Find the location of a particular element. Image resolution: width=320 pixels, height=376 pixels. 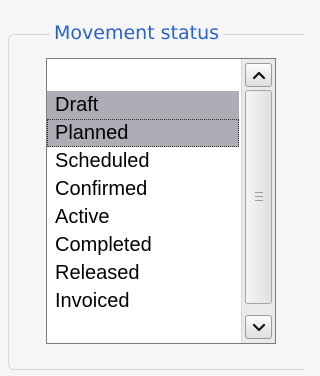

grip-lines-icon is located at coordinates (259, 197).